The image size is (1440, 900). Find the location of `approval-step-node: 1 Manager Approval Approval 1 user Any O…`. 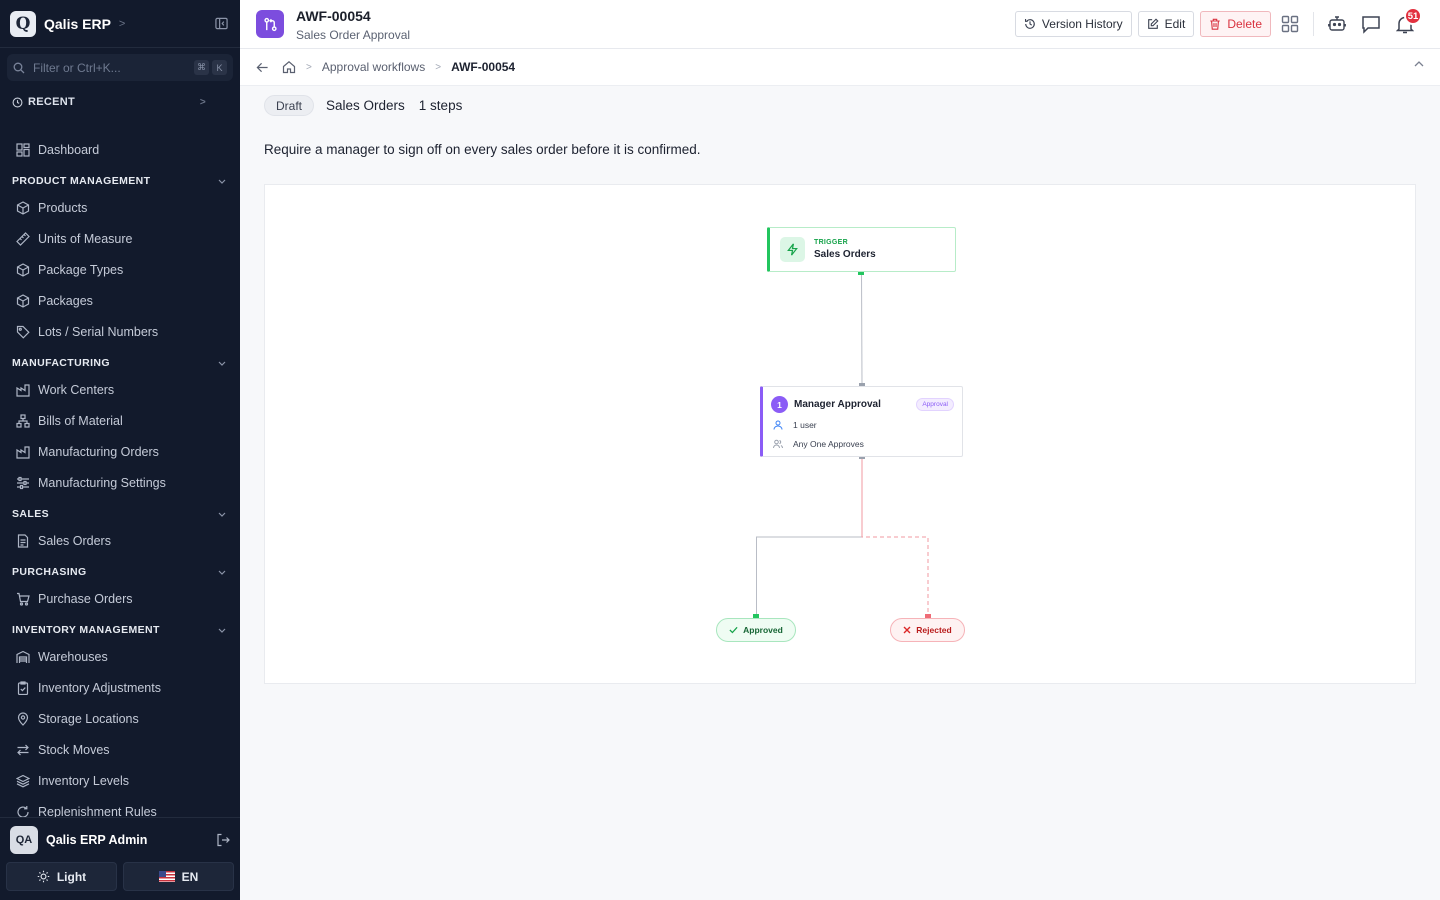

approval-step-node: 1 Manager Approval Approval 1 user Any O… is located at coordinates (861, 421).